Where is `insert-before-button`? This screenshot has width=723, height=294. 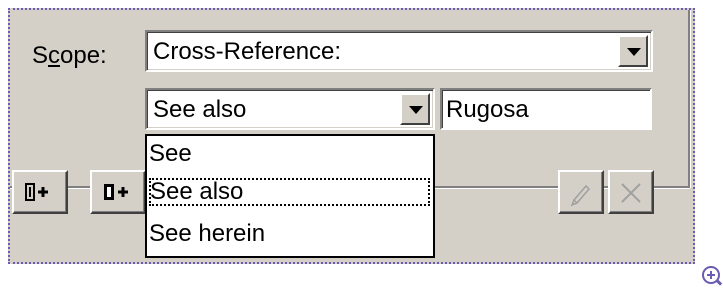 insert-before-button is located at coordinates (40, 192).